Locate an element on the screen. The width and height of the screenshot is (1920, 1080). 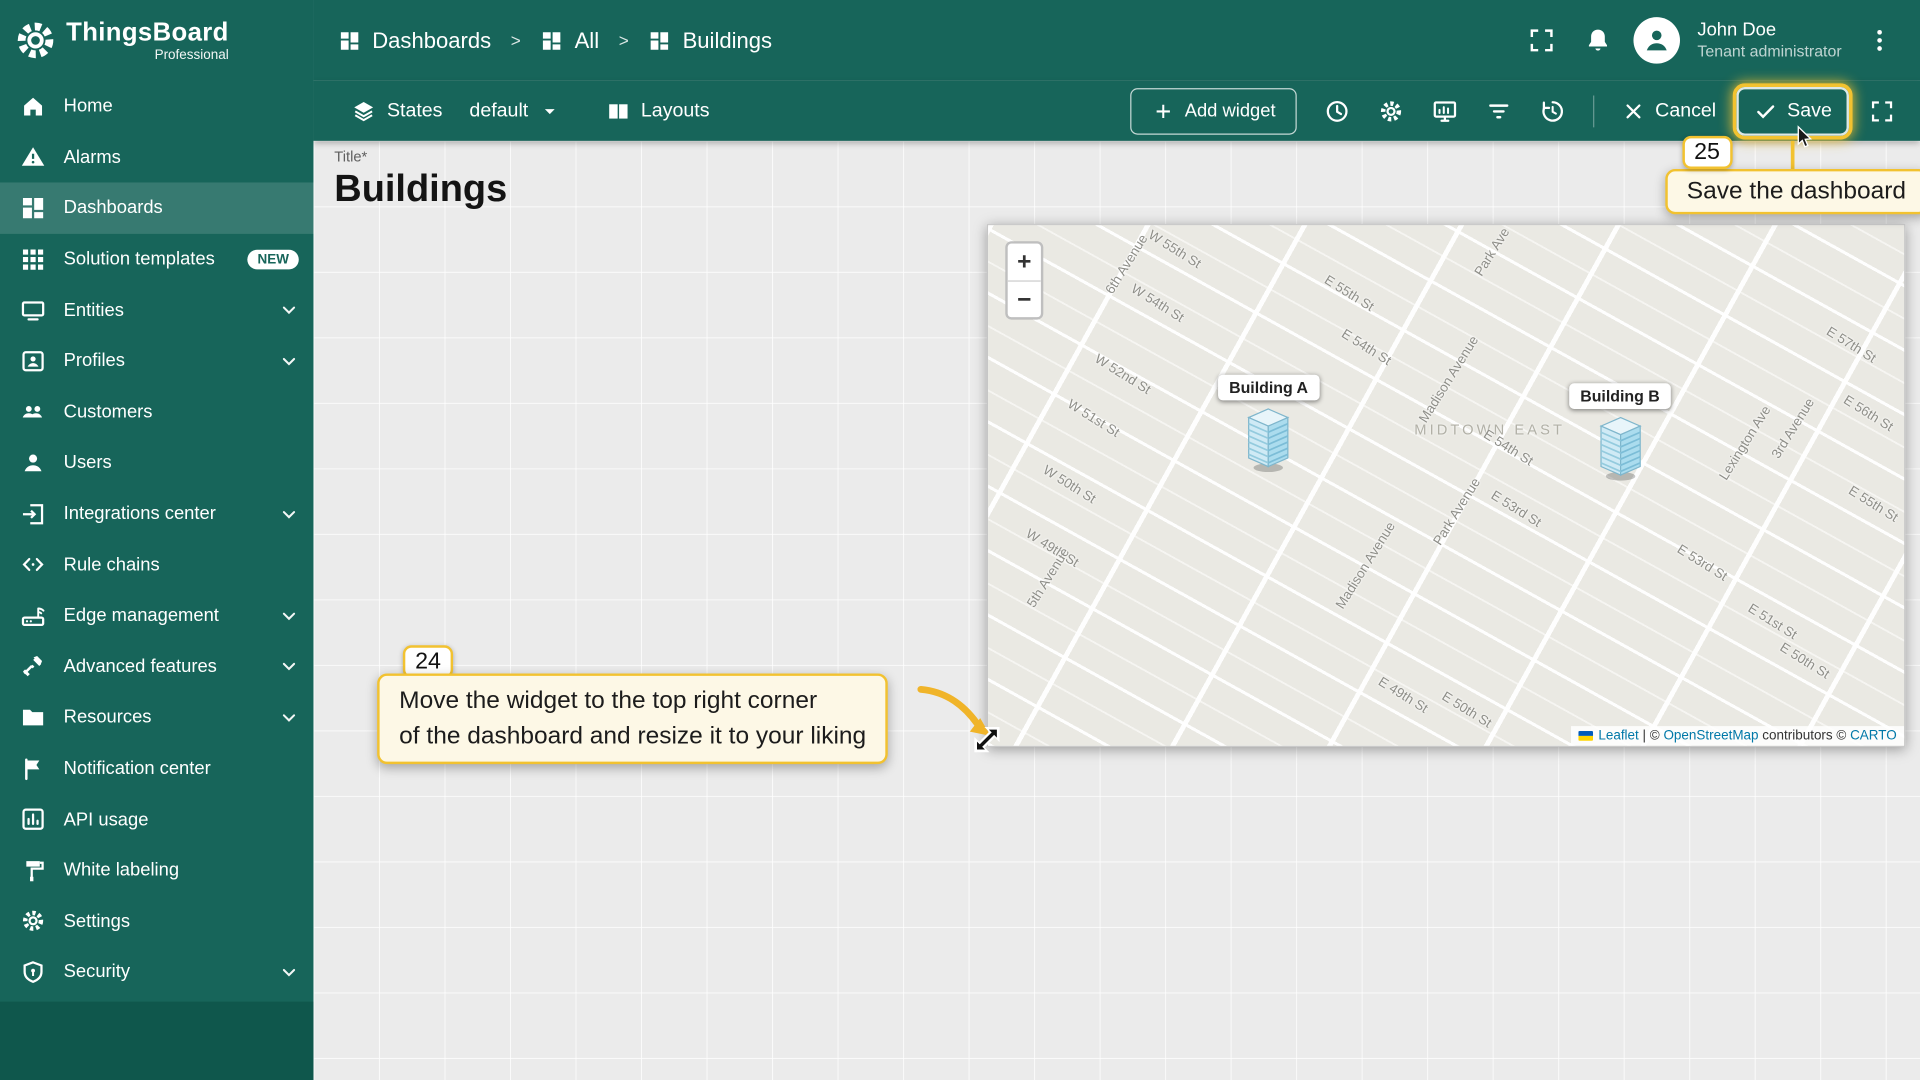
entity-aliases-icon is located at coordinates (1444, 110).